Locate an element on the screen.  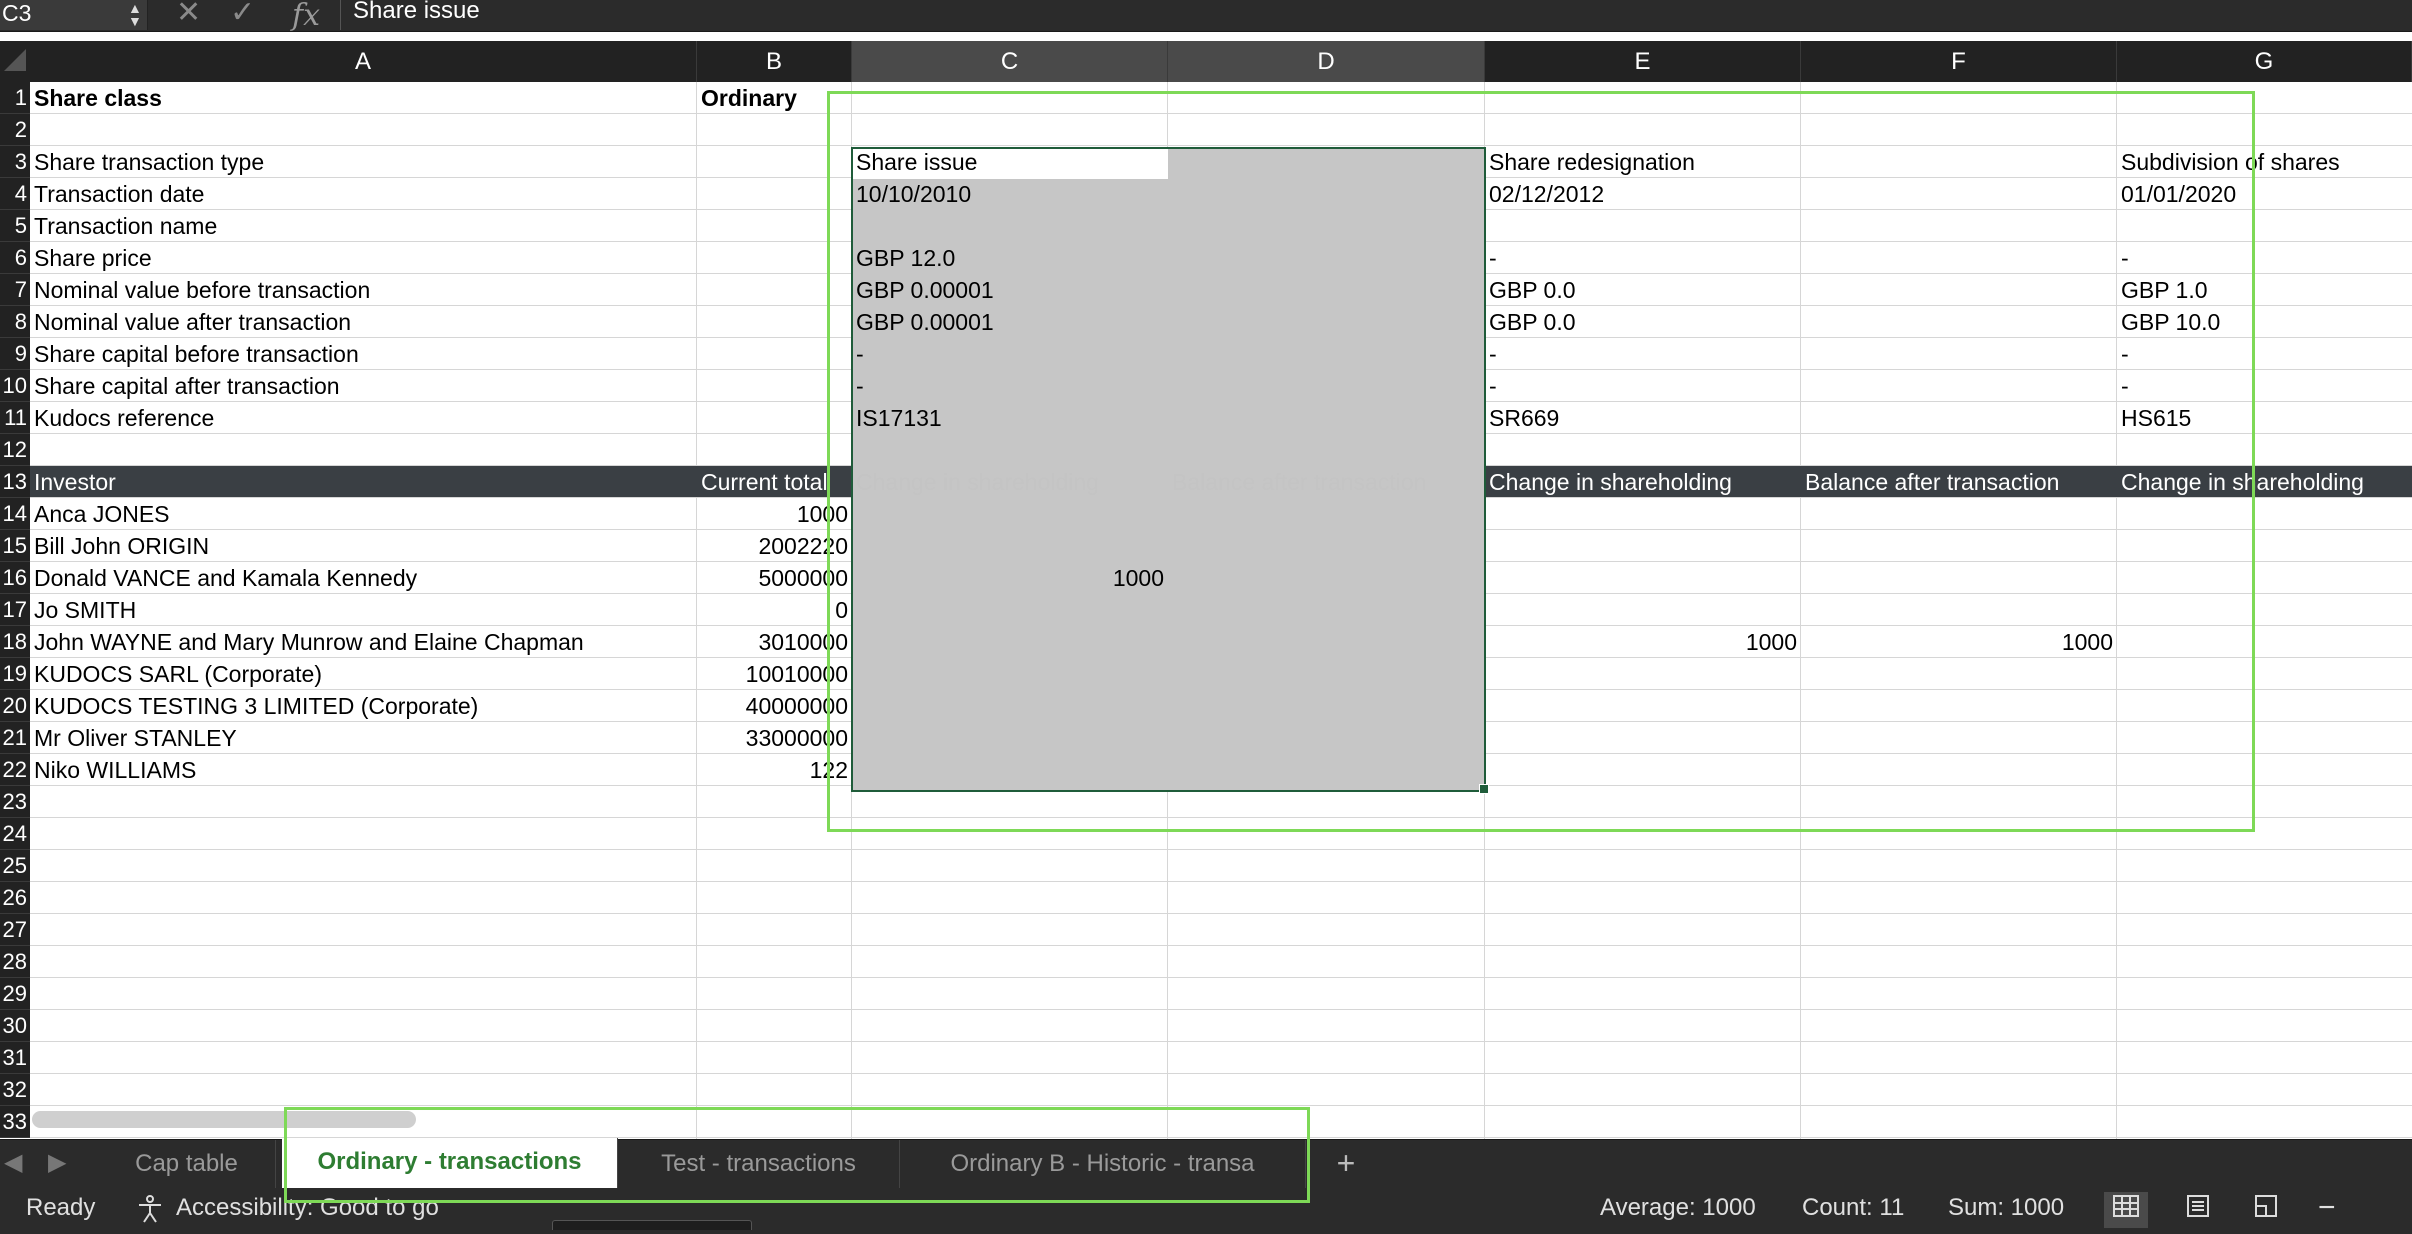
row-header-1: 1 is located at coordinates (15, 98).